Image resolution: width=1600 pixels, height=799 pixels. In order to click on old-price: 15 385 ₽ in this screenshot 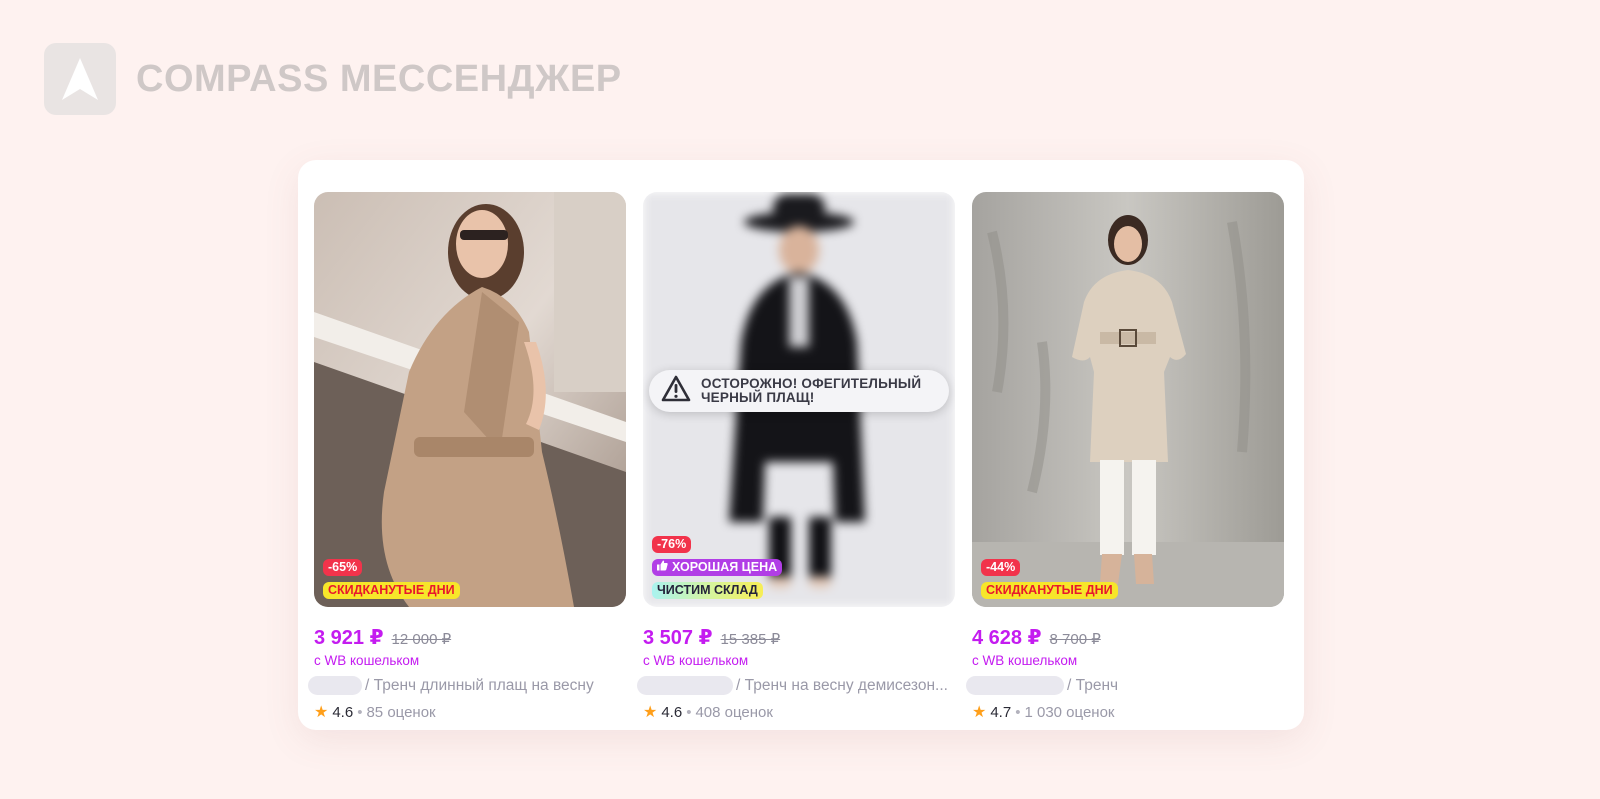, I will do `click(750, 639)`.